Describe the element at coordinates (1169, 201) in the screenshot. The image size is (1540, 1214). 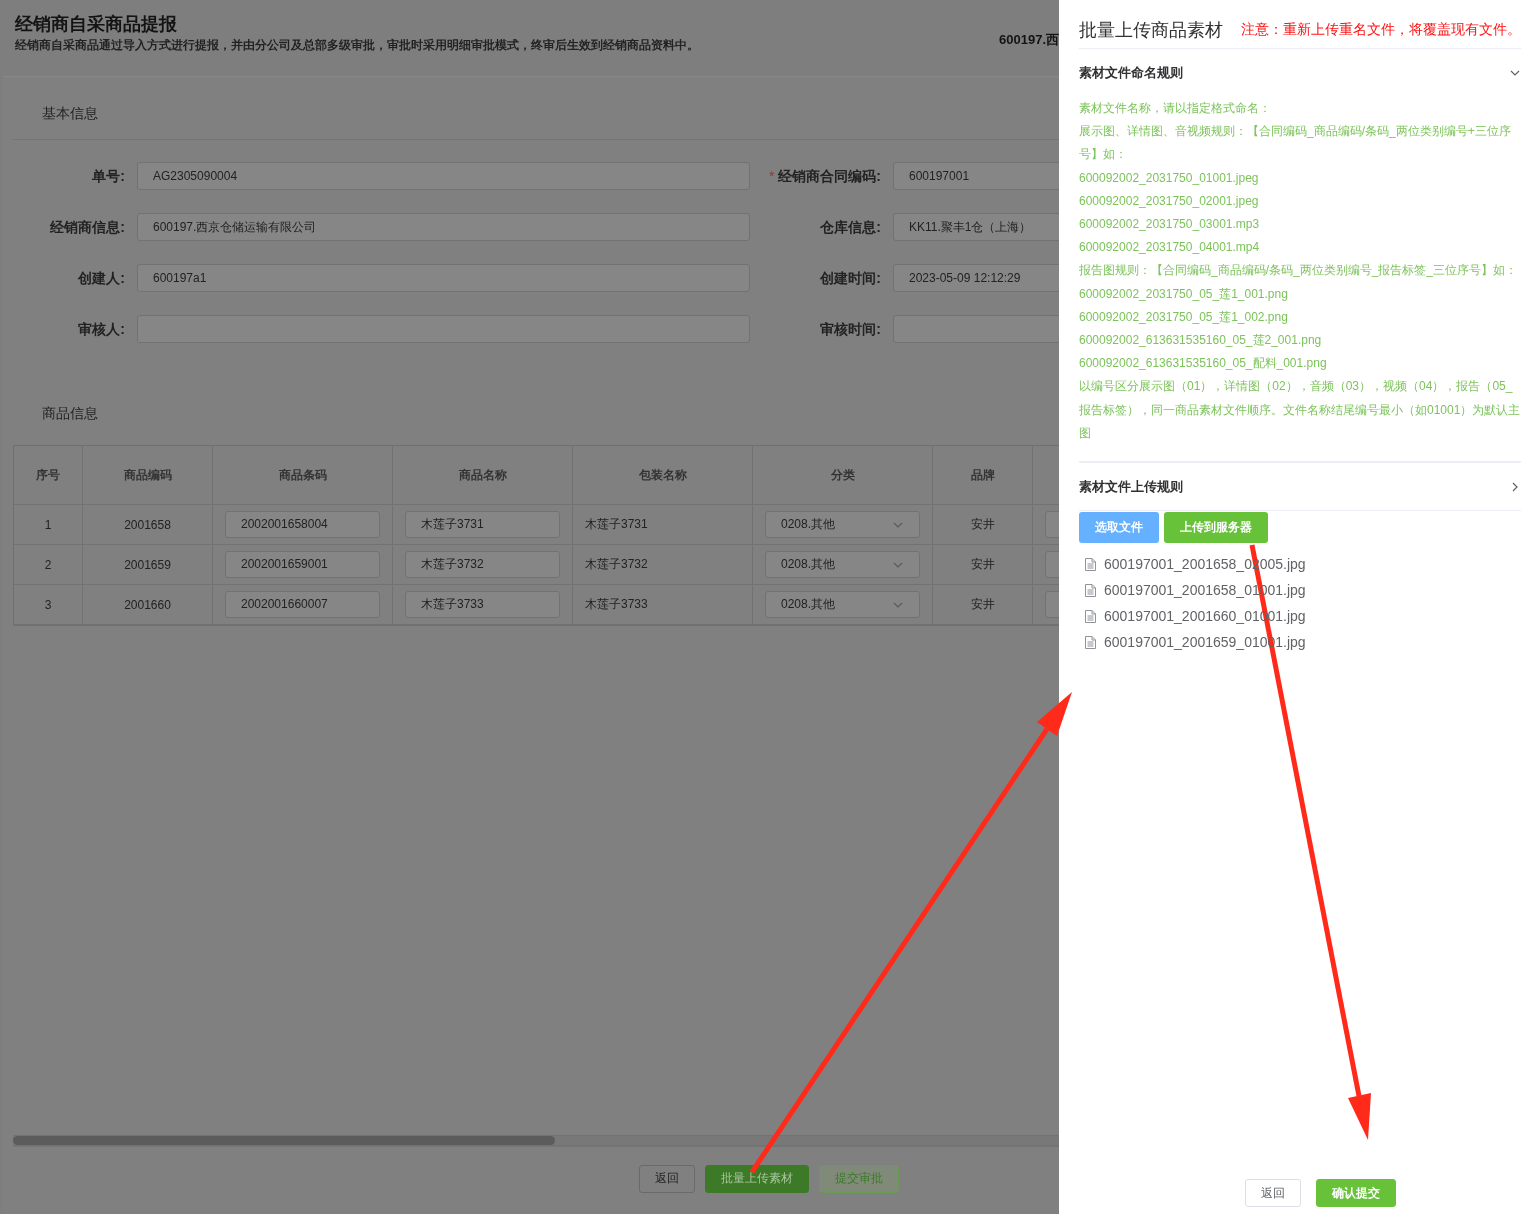
I see `naming-rule-text: 600092002_2031750_02001.jpeg` at that location.